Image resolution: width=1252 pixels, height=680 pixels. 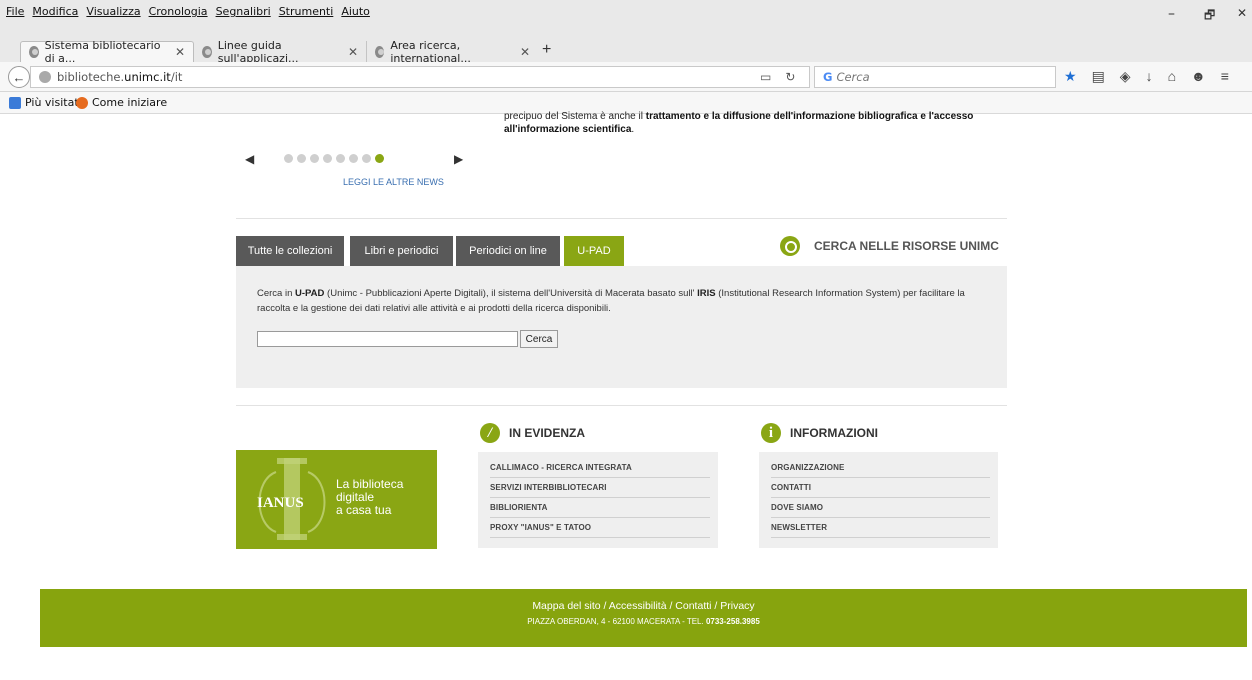 I want to click on toolbar-icons: ★ ▤ ◈ ↓ ⌂ ☻ ≡, so click(x=1146, y=76).